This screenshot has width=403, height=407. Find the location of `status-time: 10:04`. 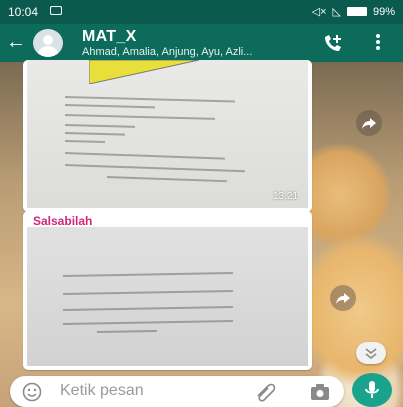

status-time: 10:04 is located at coordinates (23, 12).